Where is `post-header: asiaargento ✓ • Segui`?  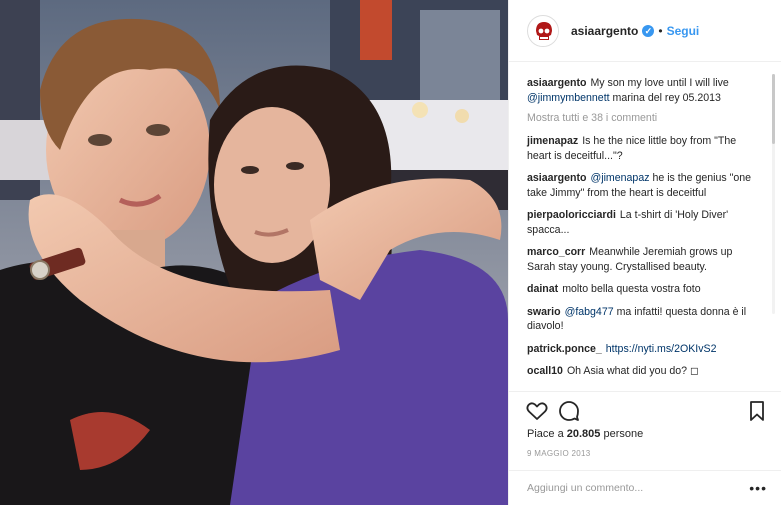 post-header: asiaargento ✓ • Segui is located at coordinates (645, 31).